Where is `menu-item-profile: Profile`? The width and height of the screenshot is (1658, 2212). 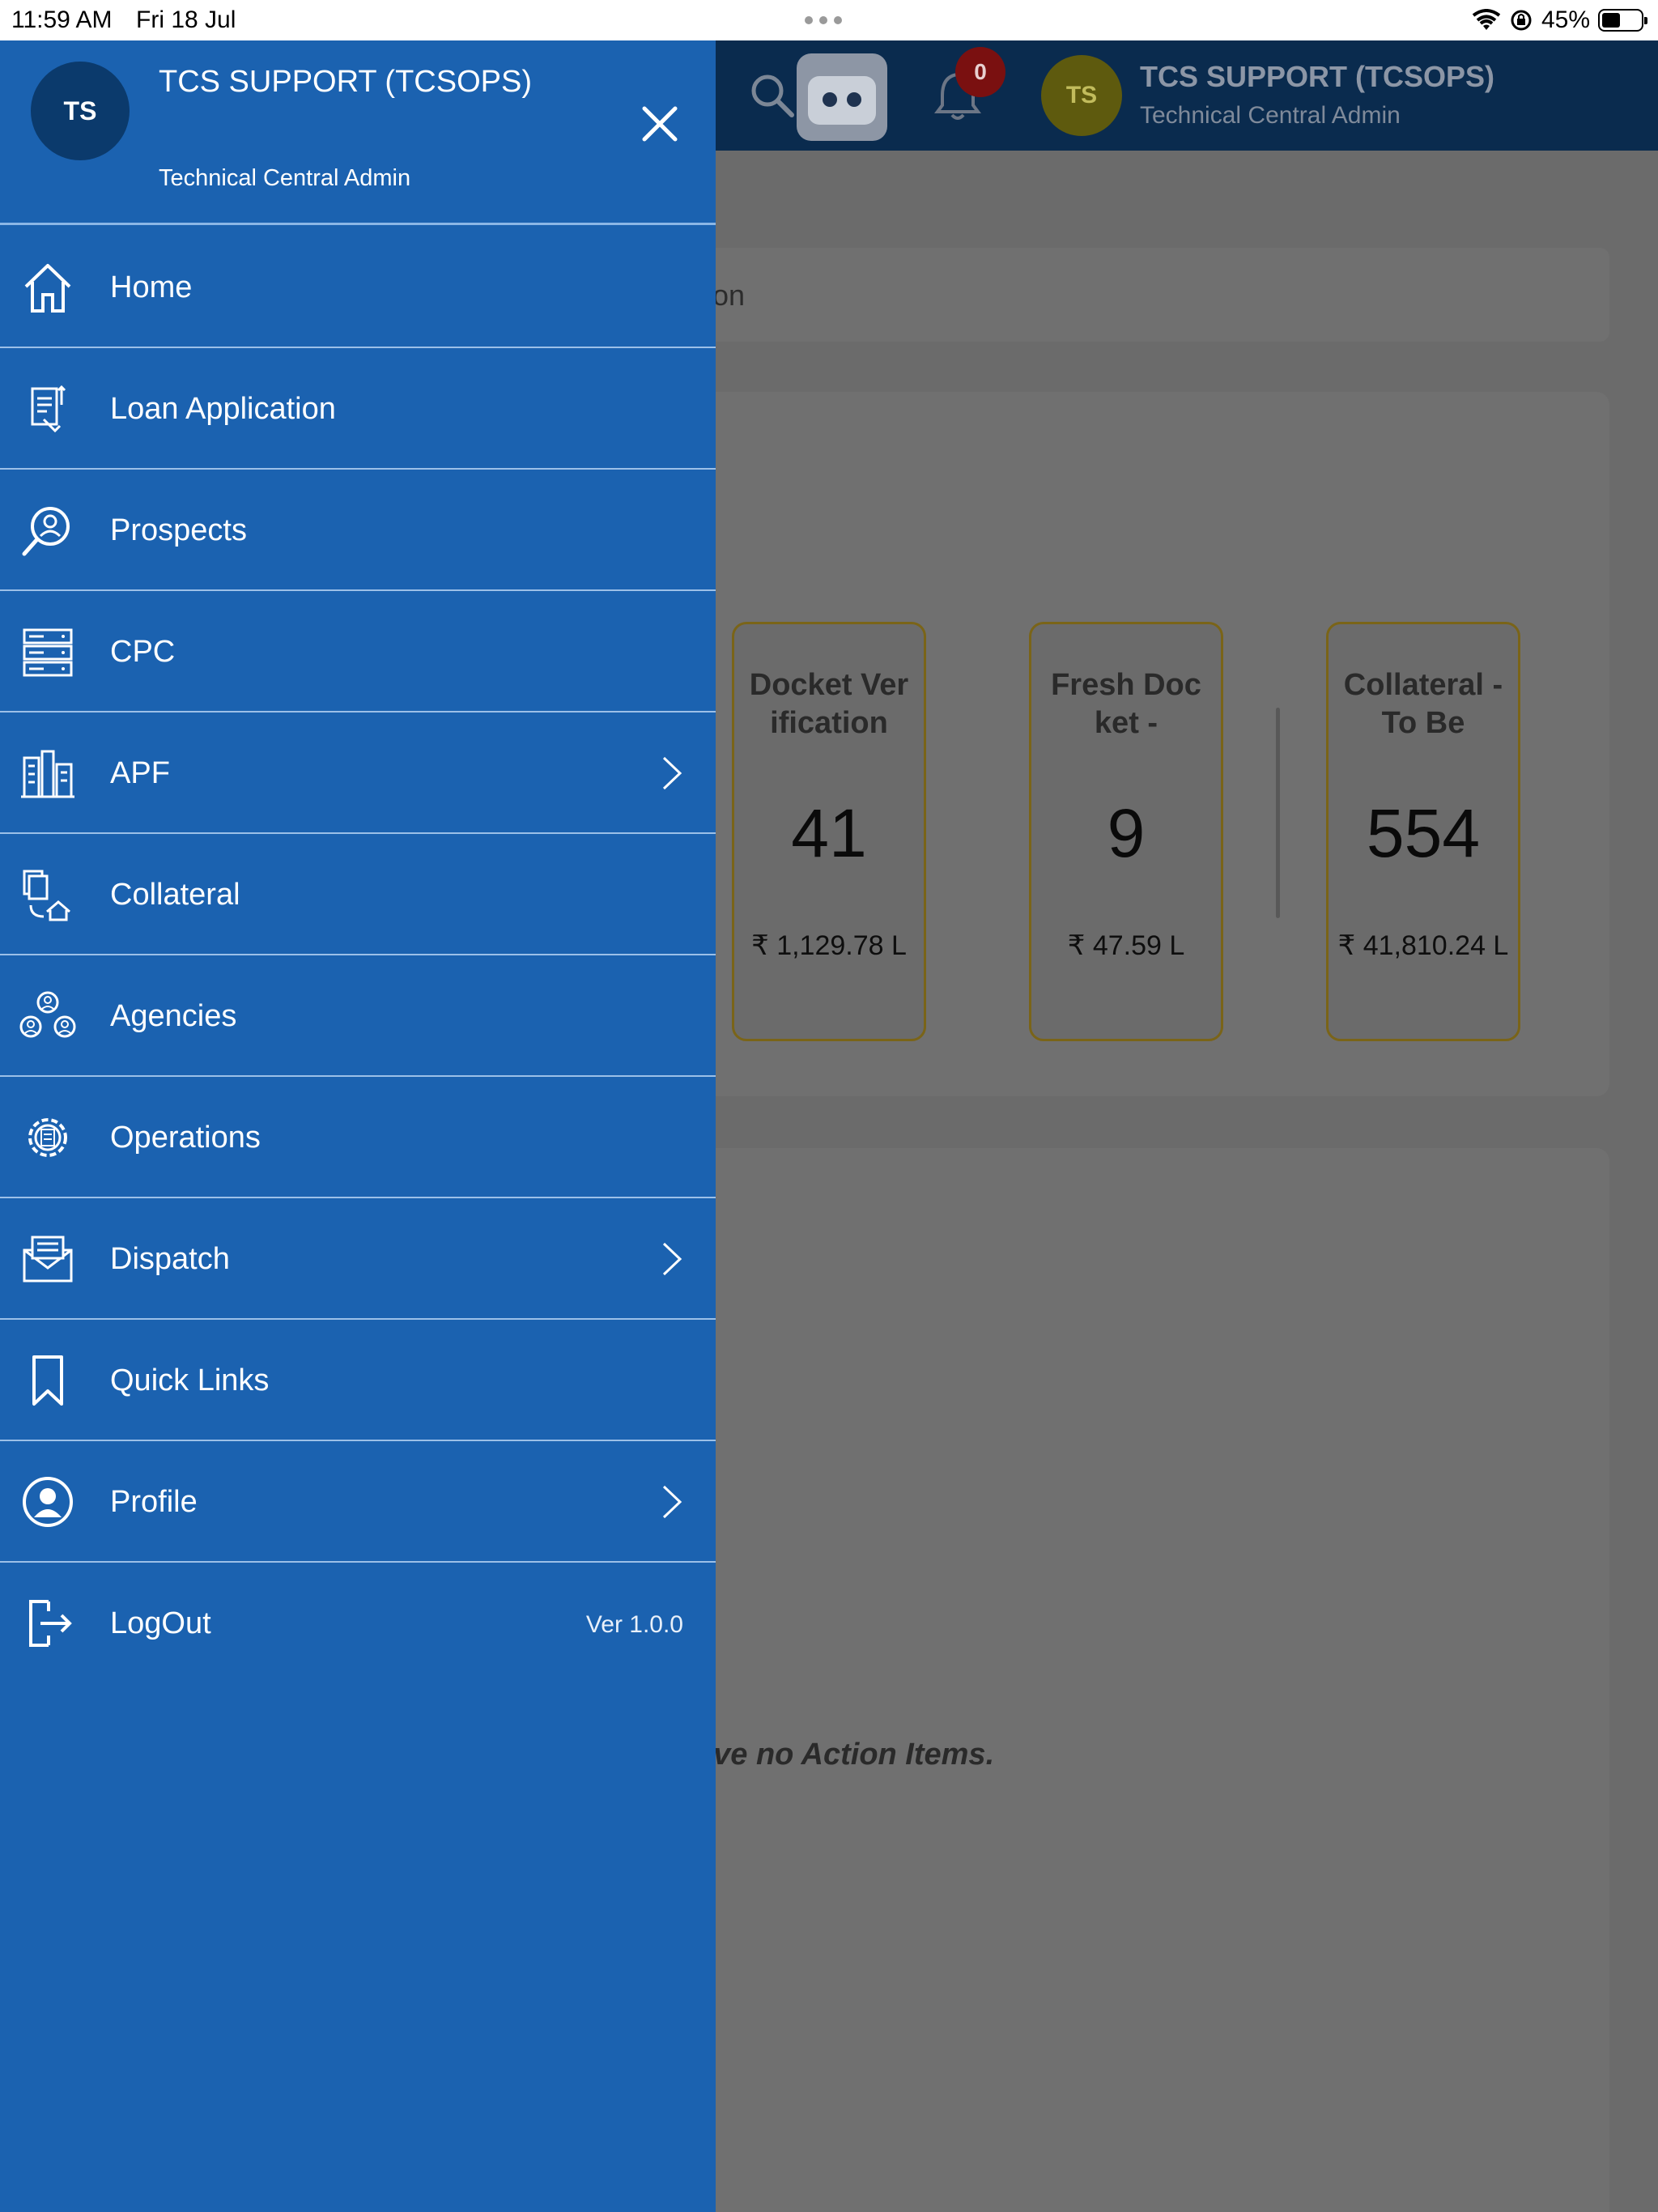 menu-item-profile: Profile is located at coordinates (358, 1502).